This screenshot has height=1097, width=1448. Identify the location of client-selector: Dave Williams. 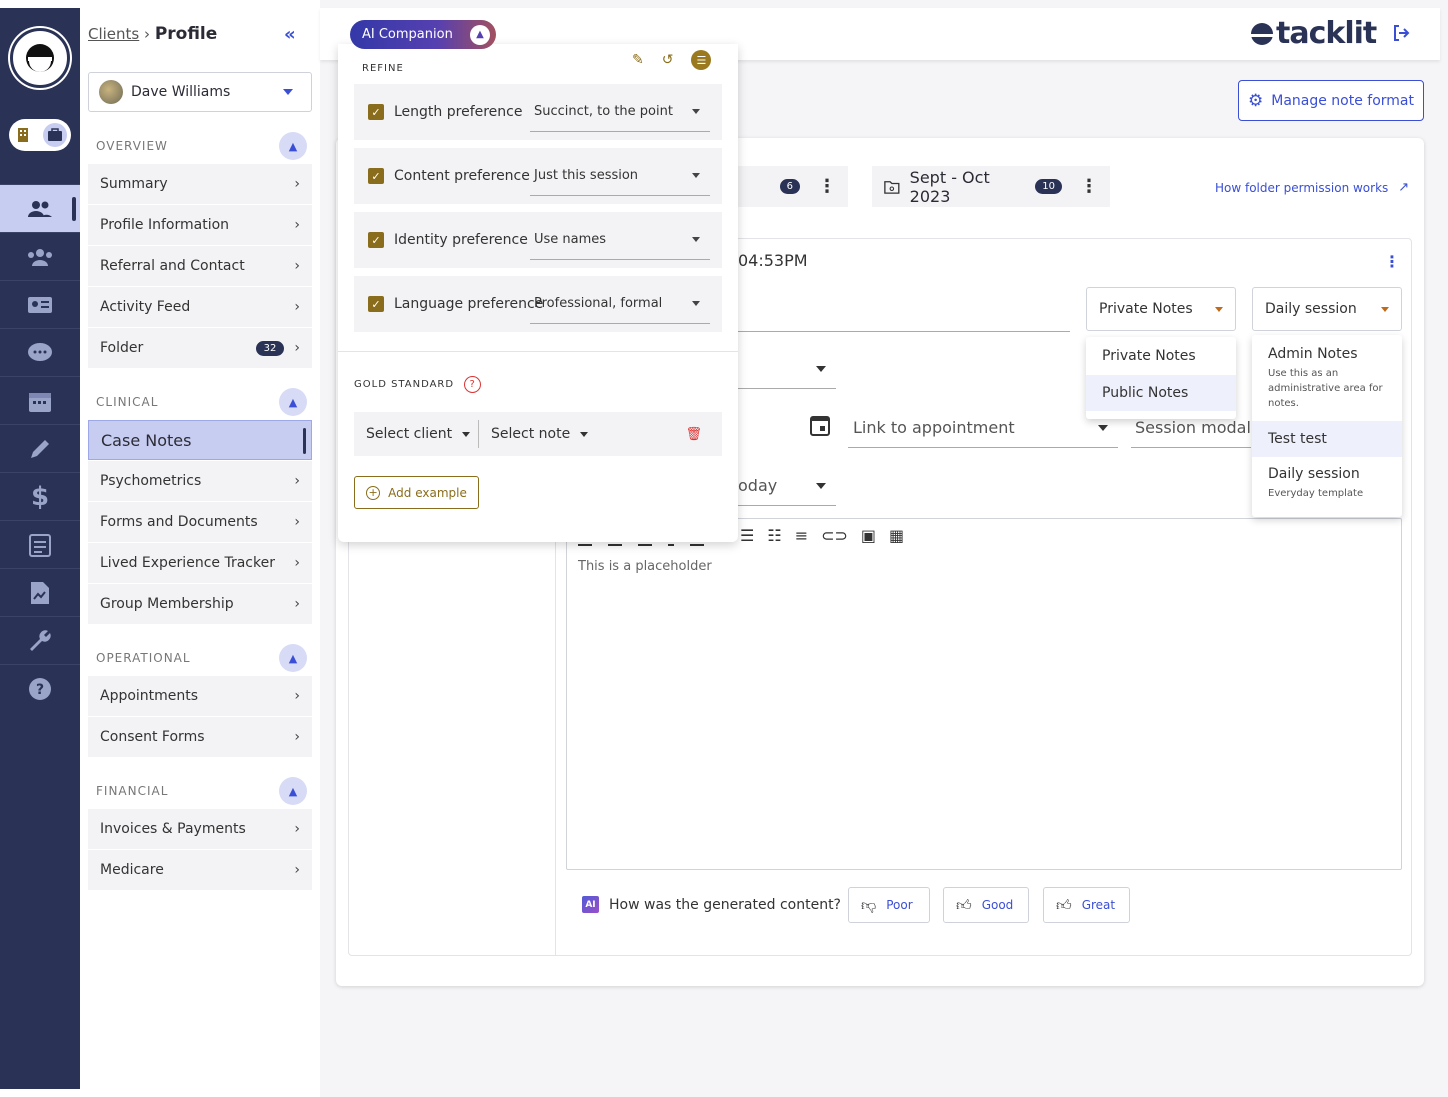
(200, 92).